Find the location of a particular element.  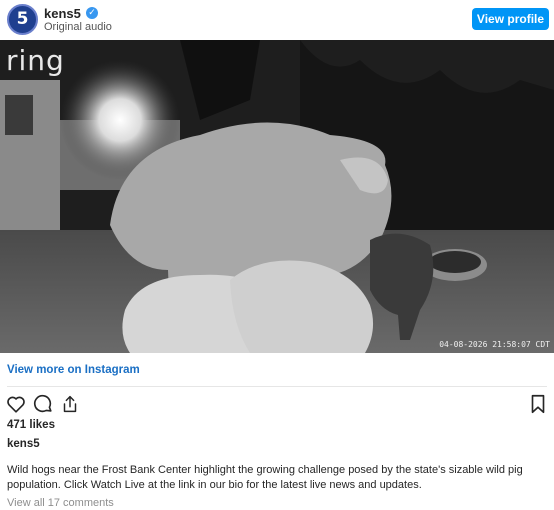

share-icon is located at coordinates (70, 404).